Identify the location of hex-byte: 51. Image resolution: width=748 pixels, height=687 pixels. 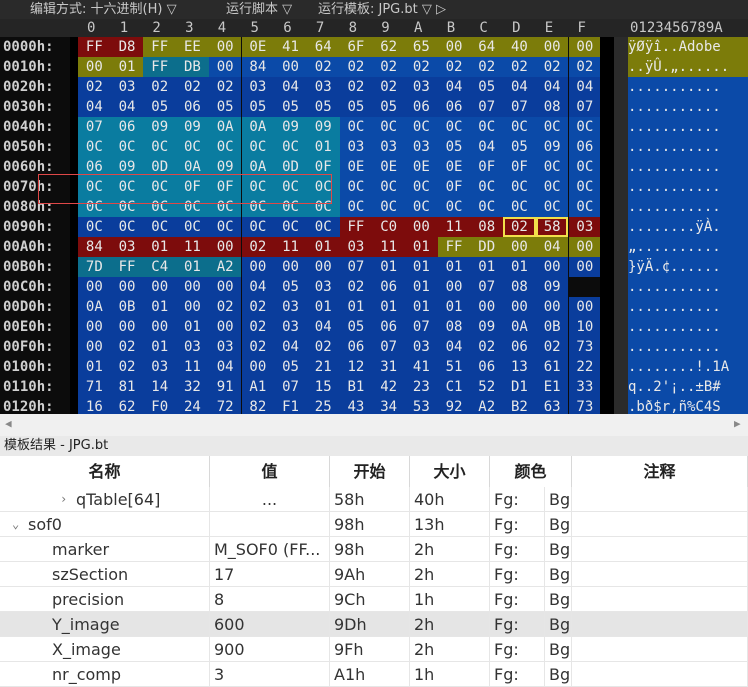
(454, 367).